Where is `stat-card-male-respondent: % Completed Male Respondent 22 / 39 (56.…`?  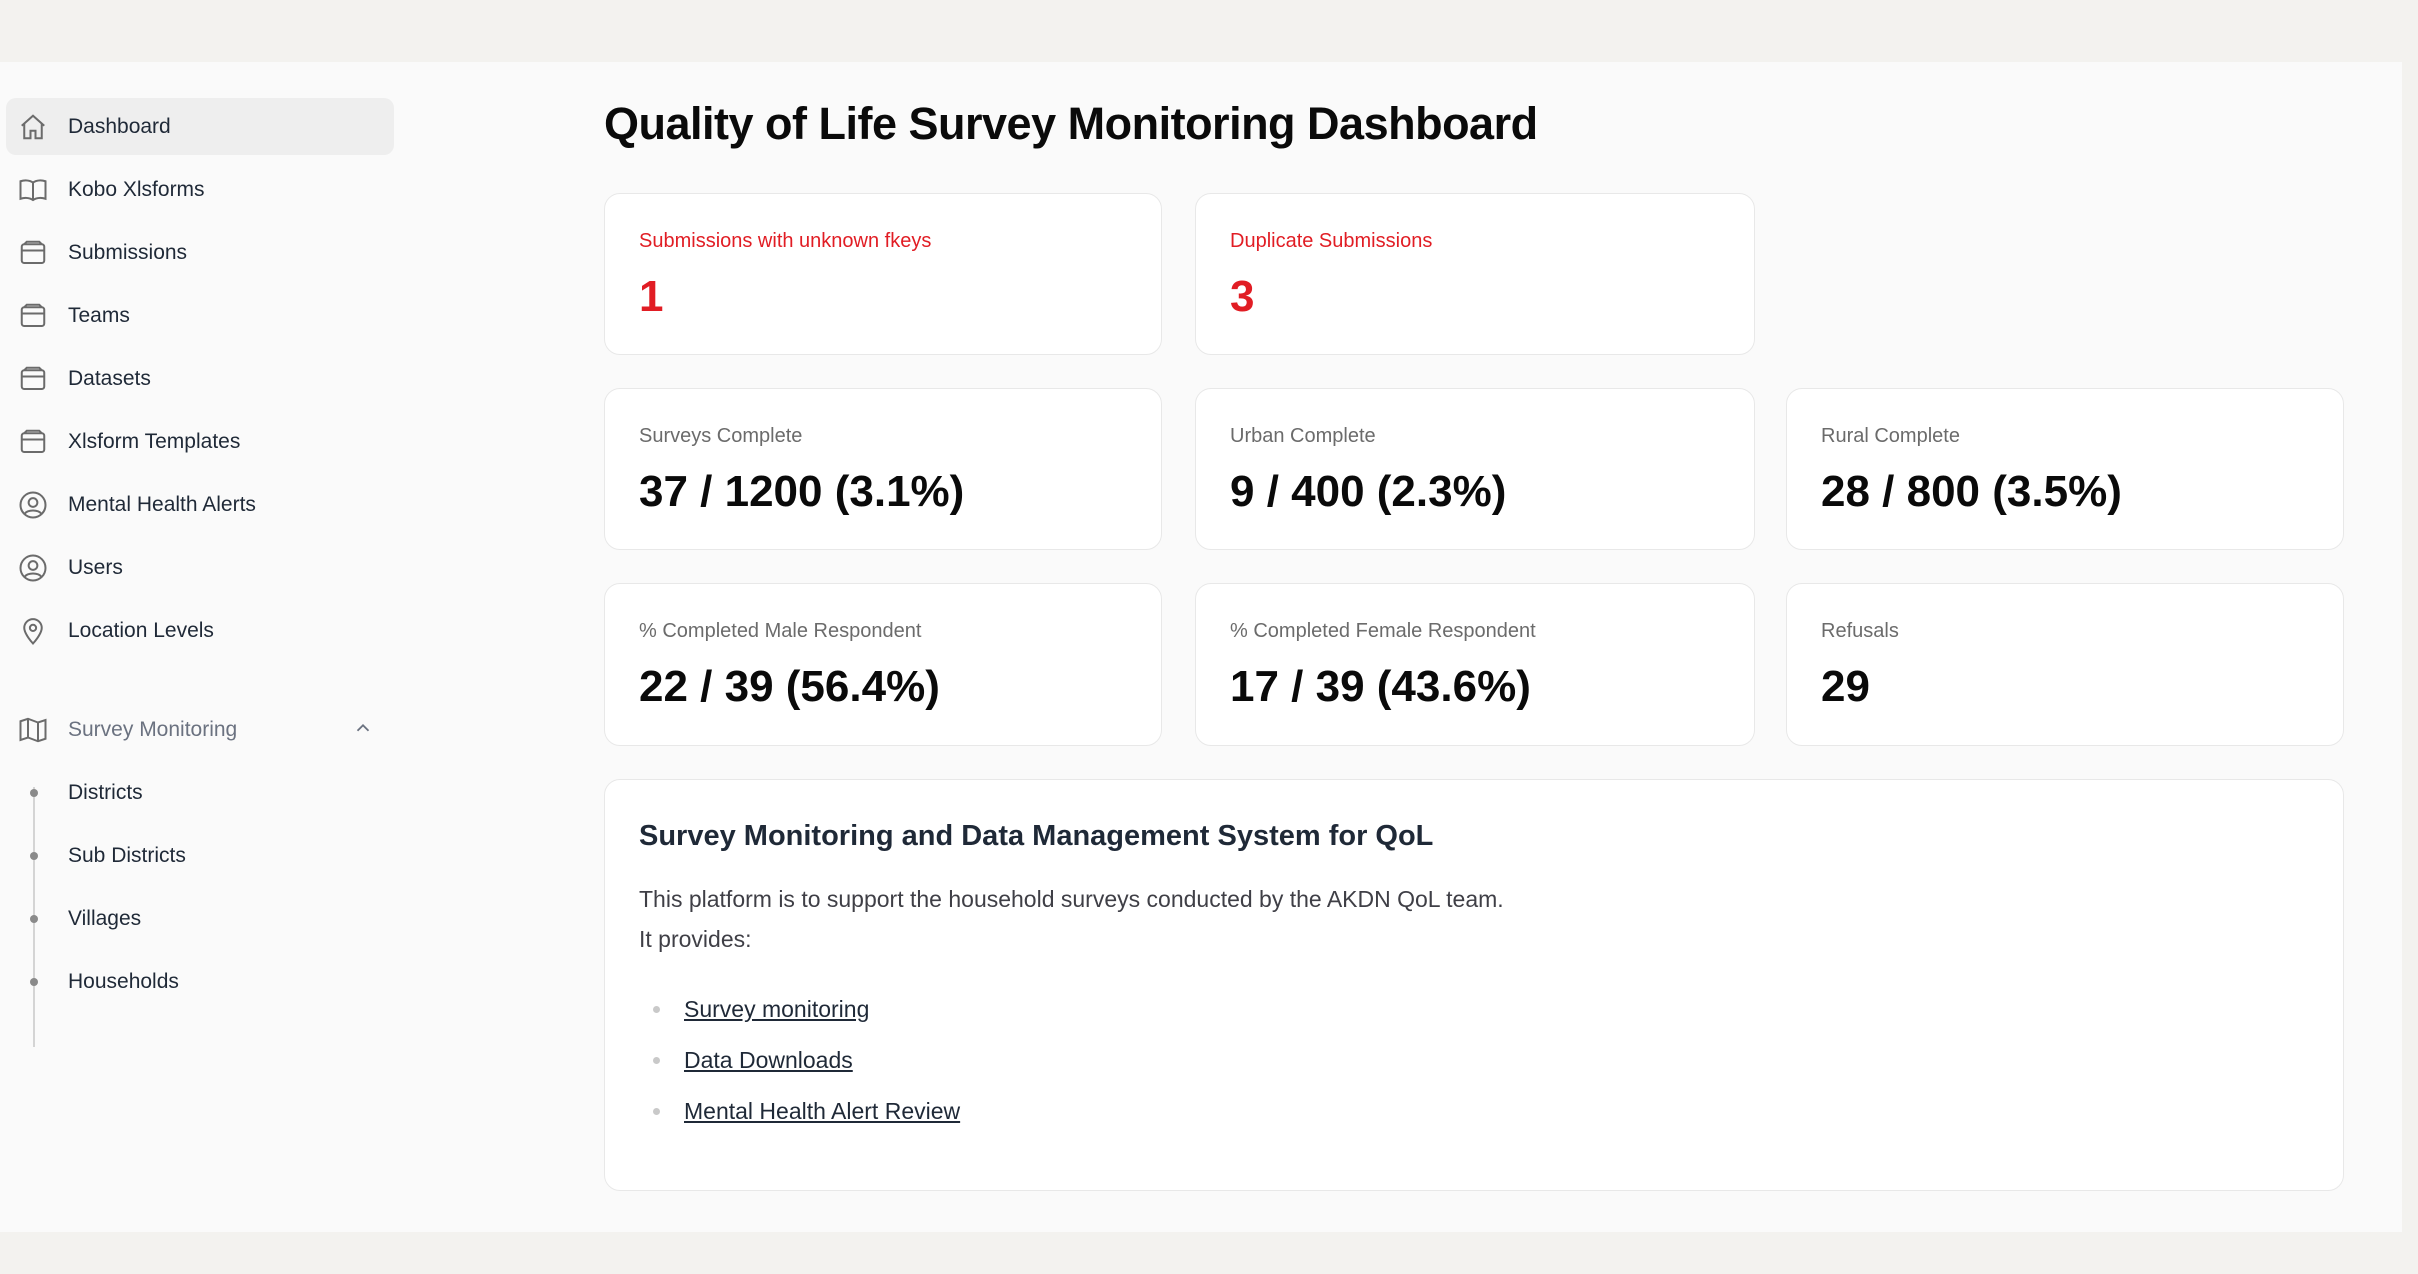 stat-card-male-respondent: % Completed Male Respondent 22 / 39 (56.… is located at coordinates (883, 664).